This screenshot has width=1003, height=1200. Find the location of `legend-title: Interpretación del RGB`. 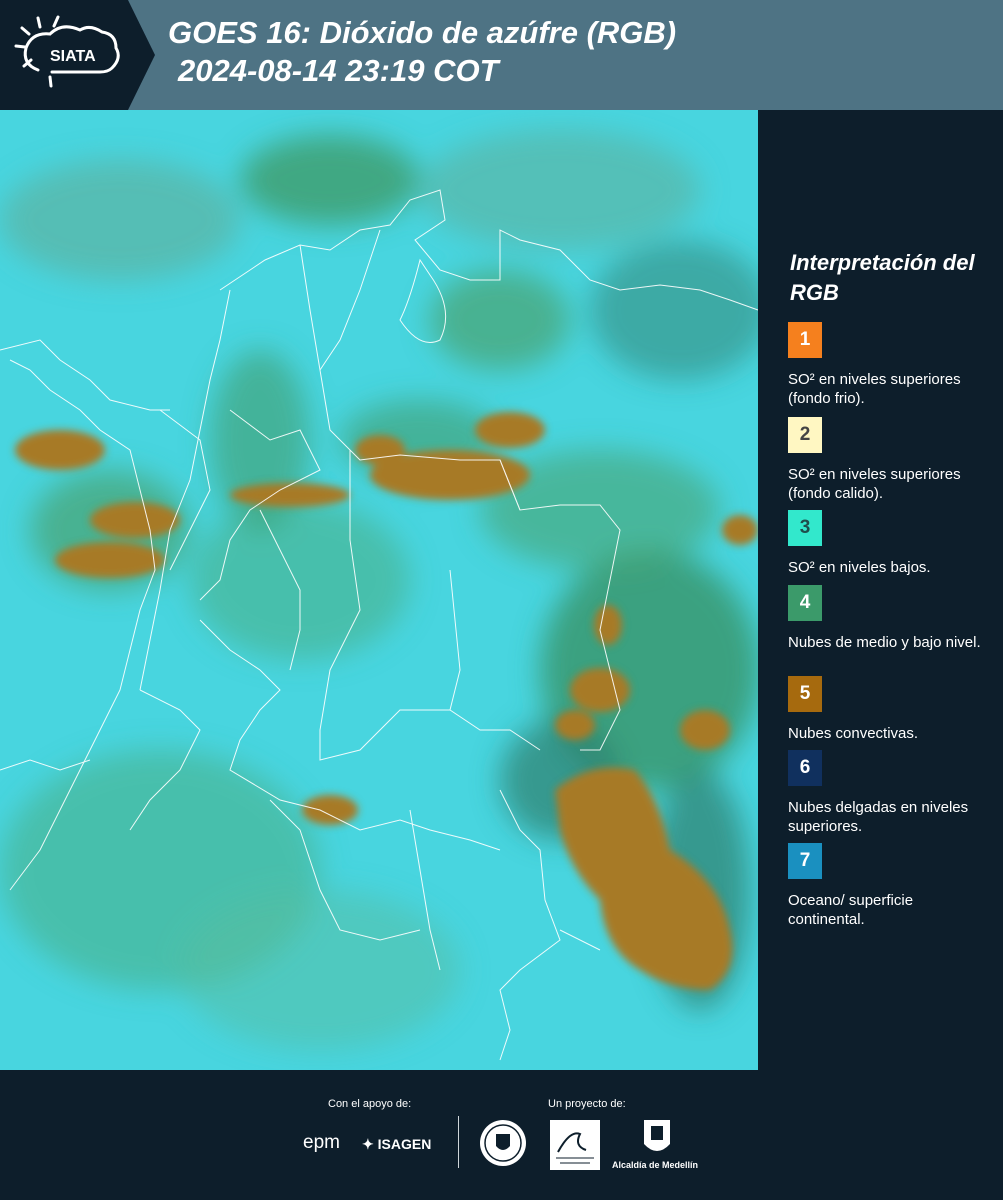

legend-title: Interpretación del RGB is located at coordinates (882, 277).